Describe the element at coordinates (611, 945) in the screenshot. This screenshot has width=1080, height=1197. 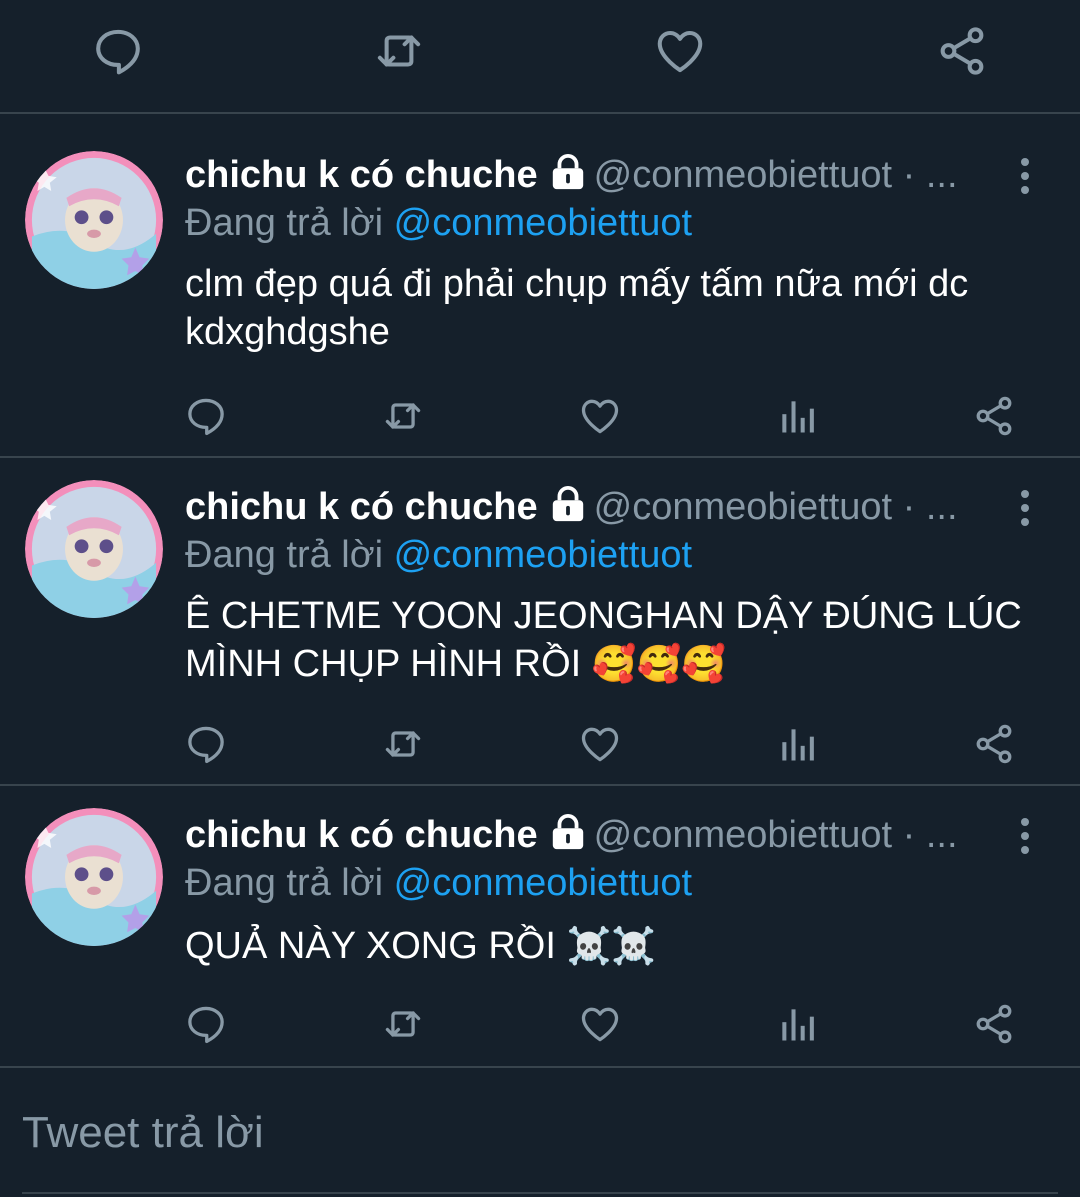
I see `emoji: ☠️☠️` at that location.